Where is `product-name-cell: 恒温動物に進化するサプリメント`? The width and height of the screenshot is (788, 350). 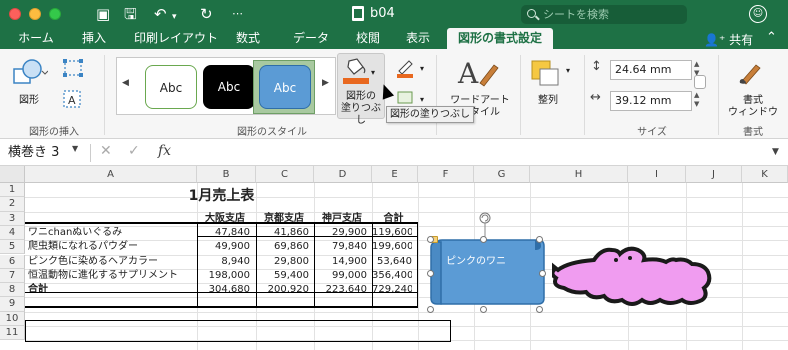 product-name-cell: 恒温動物に進化するサプリメント is located at coordinates (112, 276).